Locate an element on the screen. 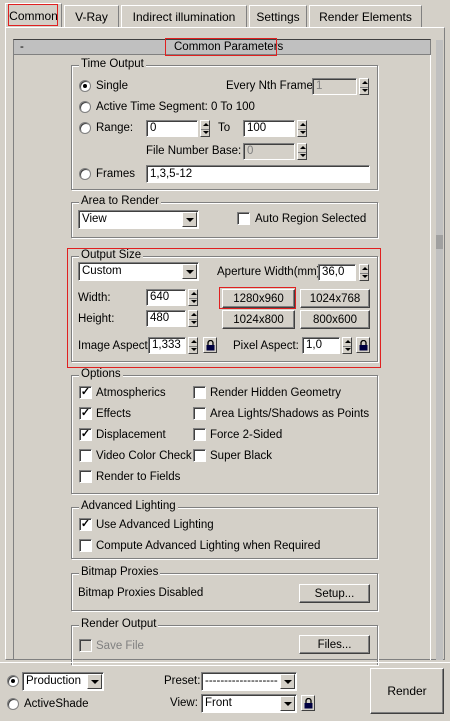  image-aspect-lock-button is located at coordinates (210, 345).